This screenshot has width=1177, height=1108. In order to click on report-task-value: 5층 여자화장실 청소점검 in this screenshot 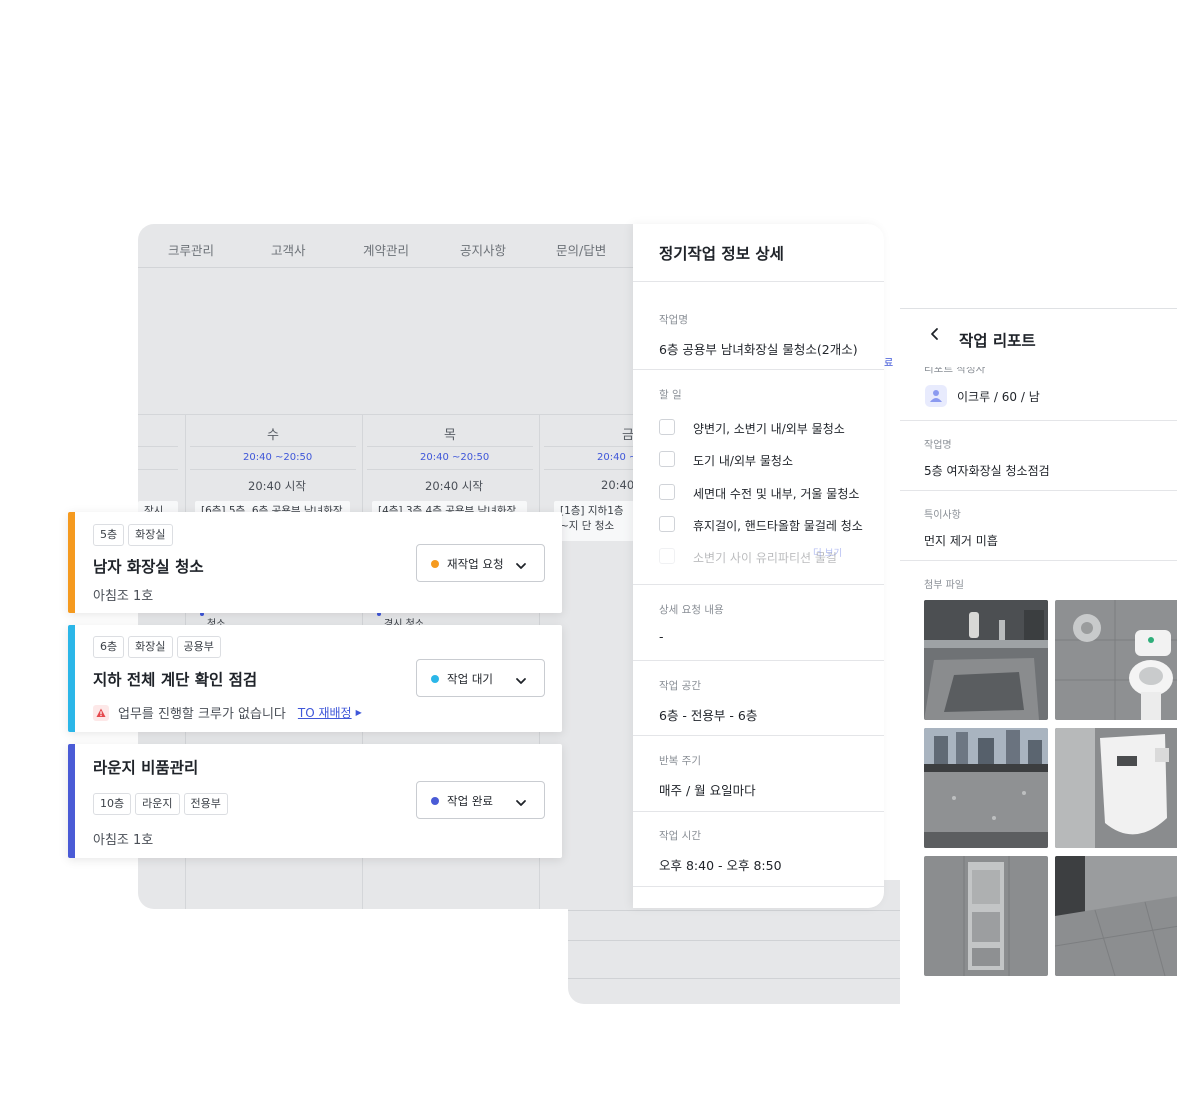, I will do `click(987, 471)`.